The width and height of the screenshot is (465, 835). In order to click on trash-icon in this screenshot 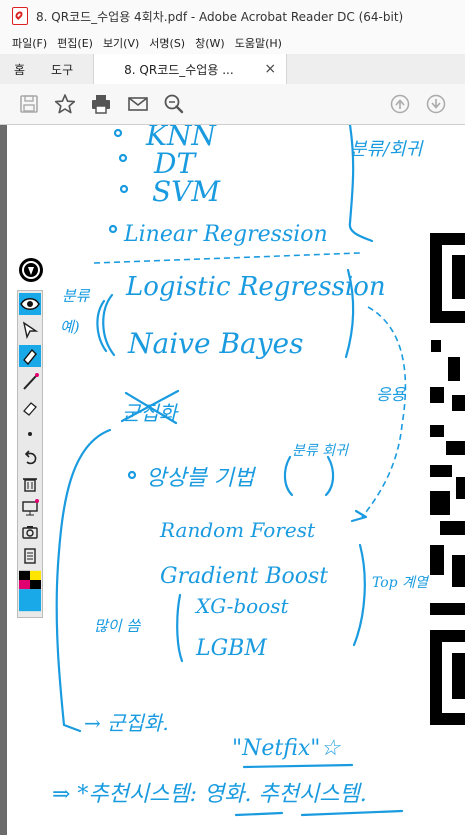, I will do `click(30, 484)`.